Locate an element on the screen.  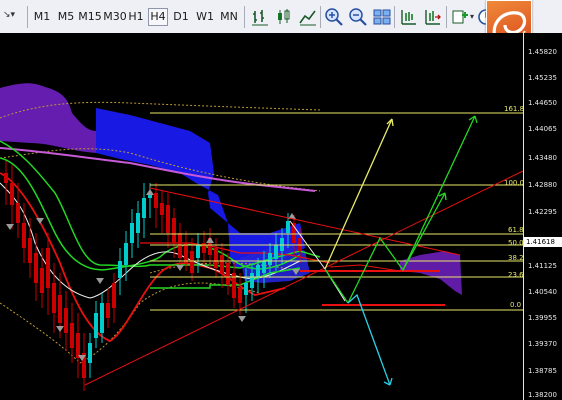
timeframe-m30-button: M30 is located at coordinates (115, 17).